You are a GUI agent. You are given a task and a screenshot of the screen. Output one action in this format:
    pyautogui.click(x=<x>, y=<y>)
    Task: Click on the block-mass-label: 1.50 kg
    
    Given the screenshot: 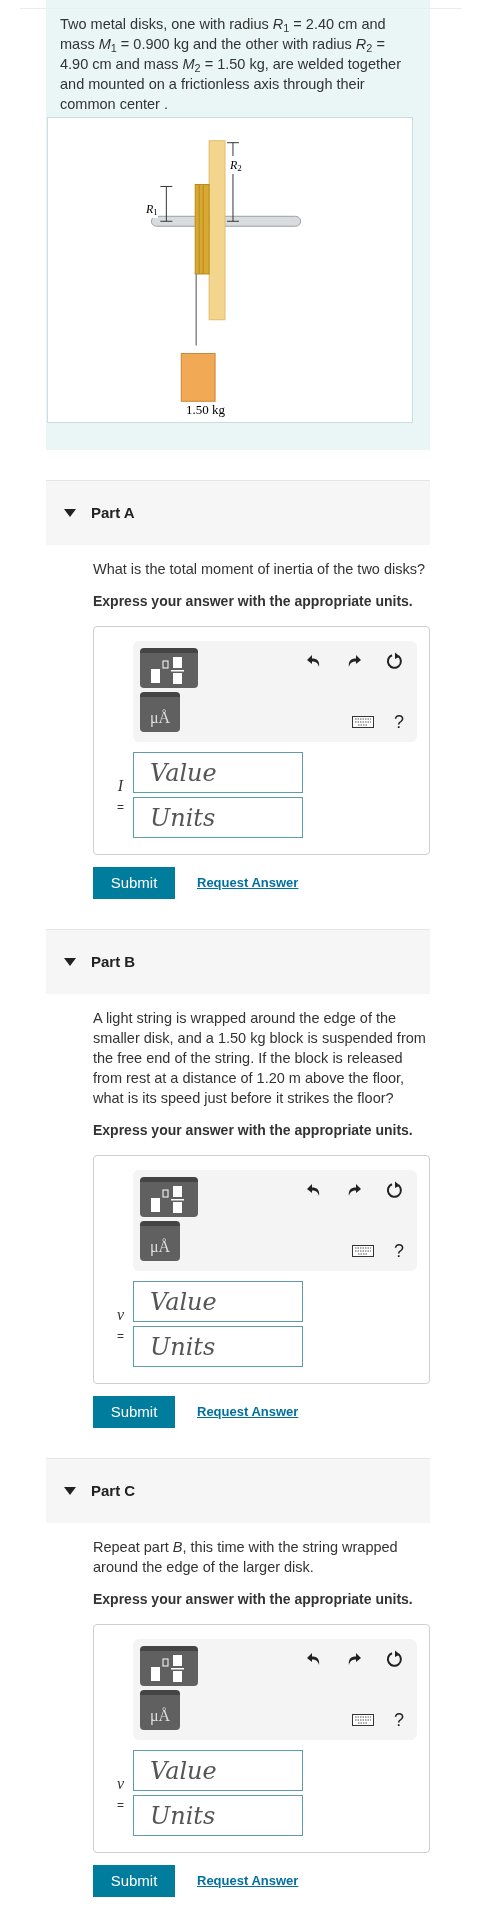 What is the action you would take?
    pyautogui.click(x=205, y=410)
    